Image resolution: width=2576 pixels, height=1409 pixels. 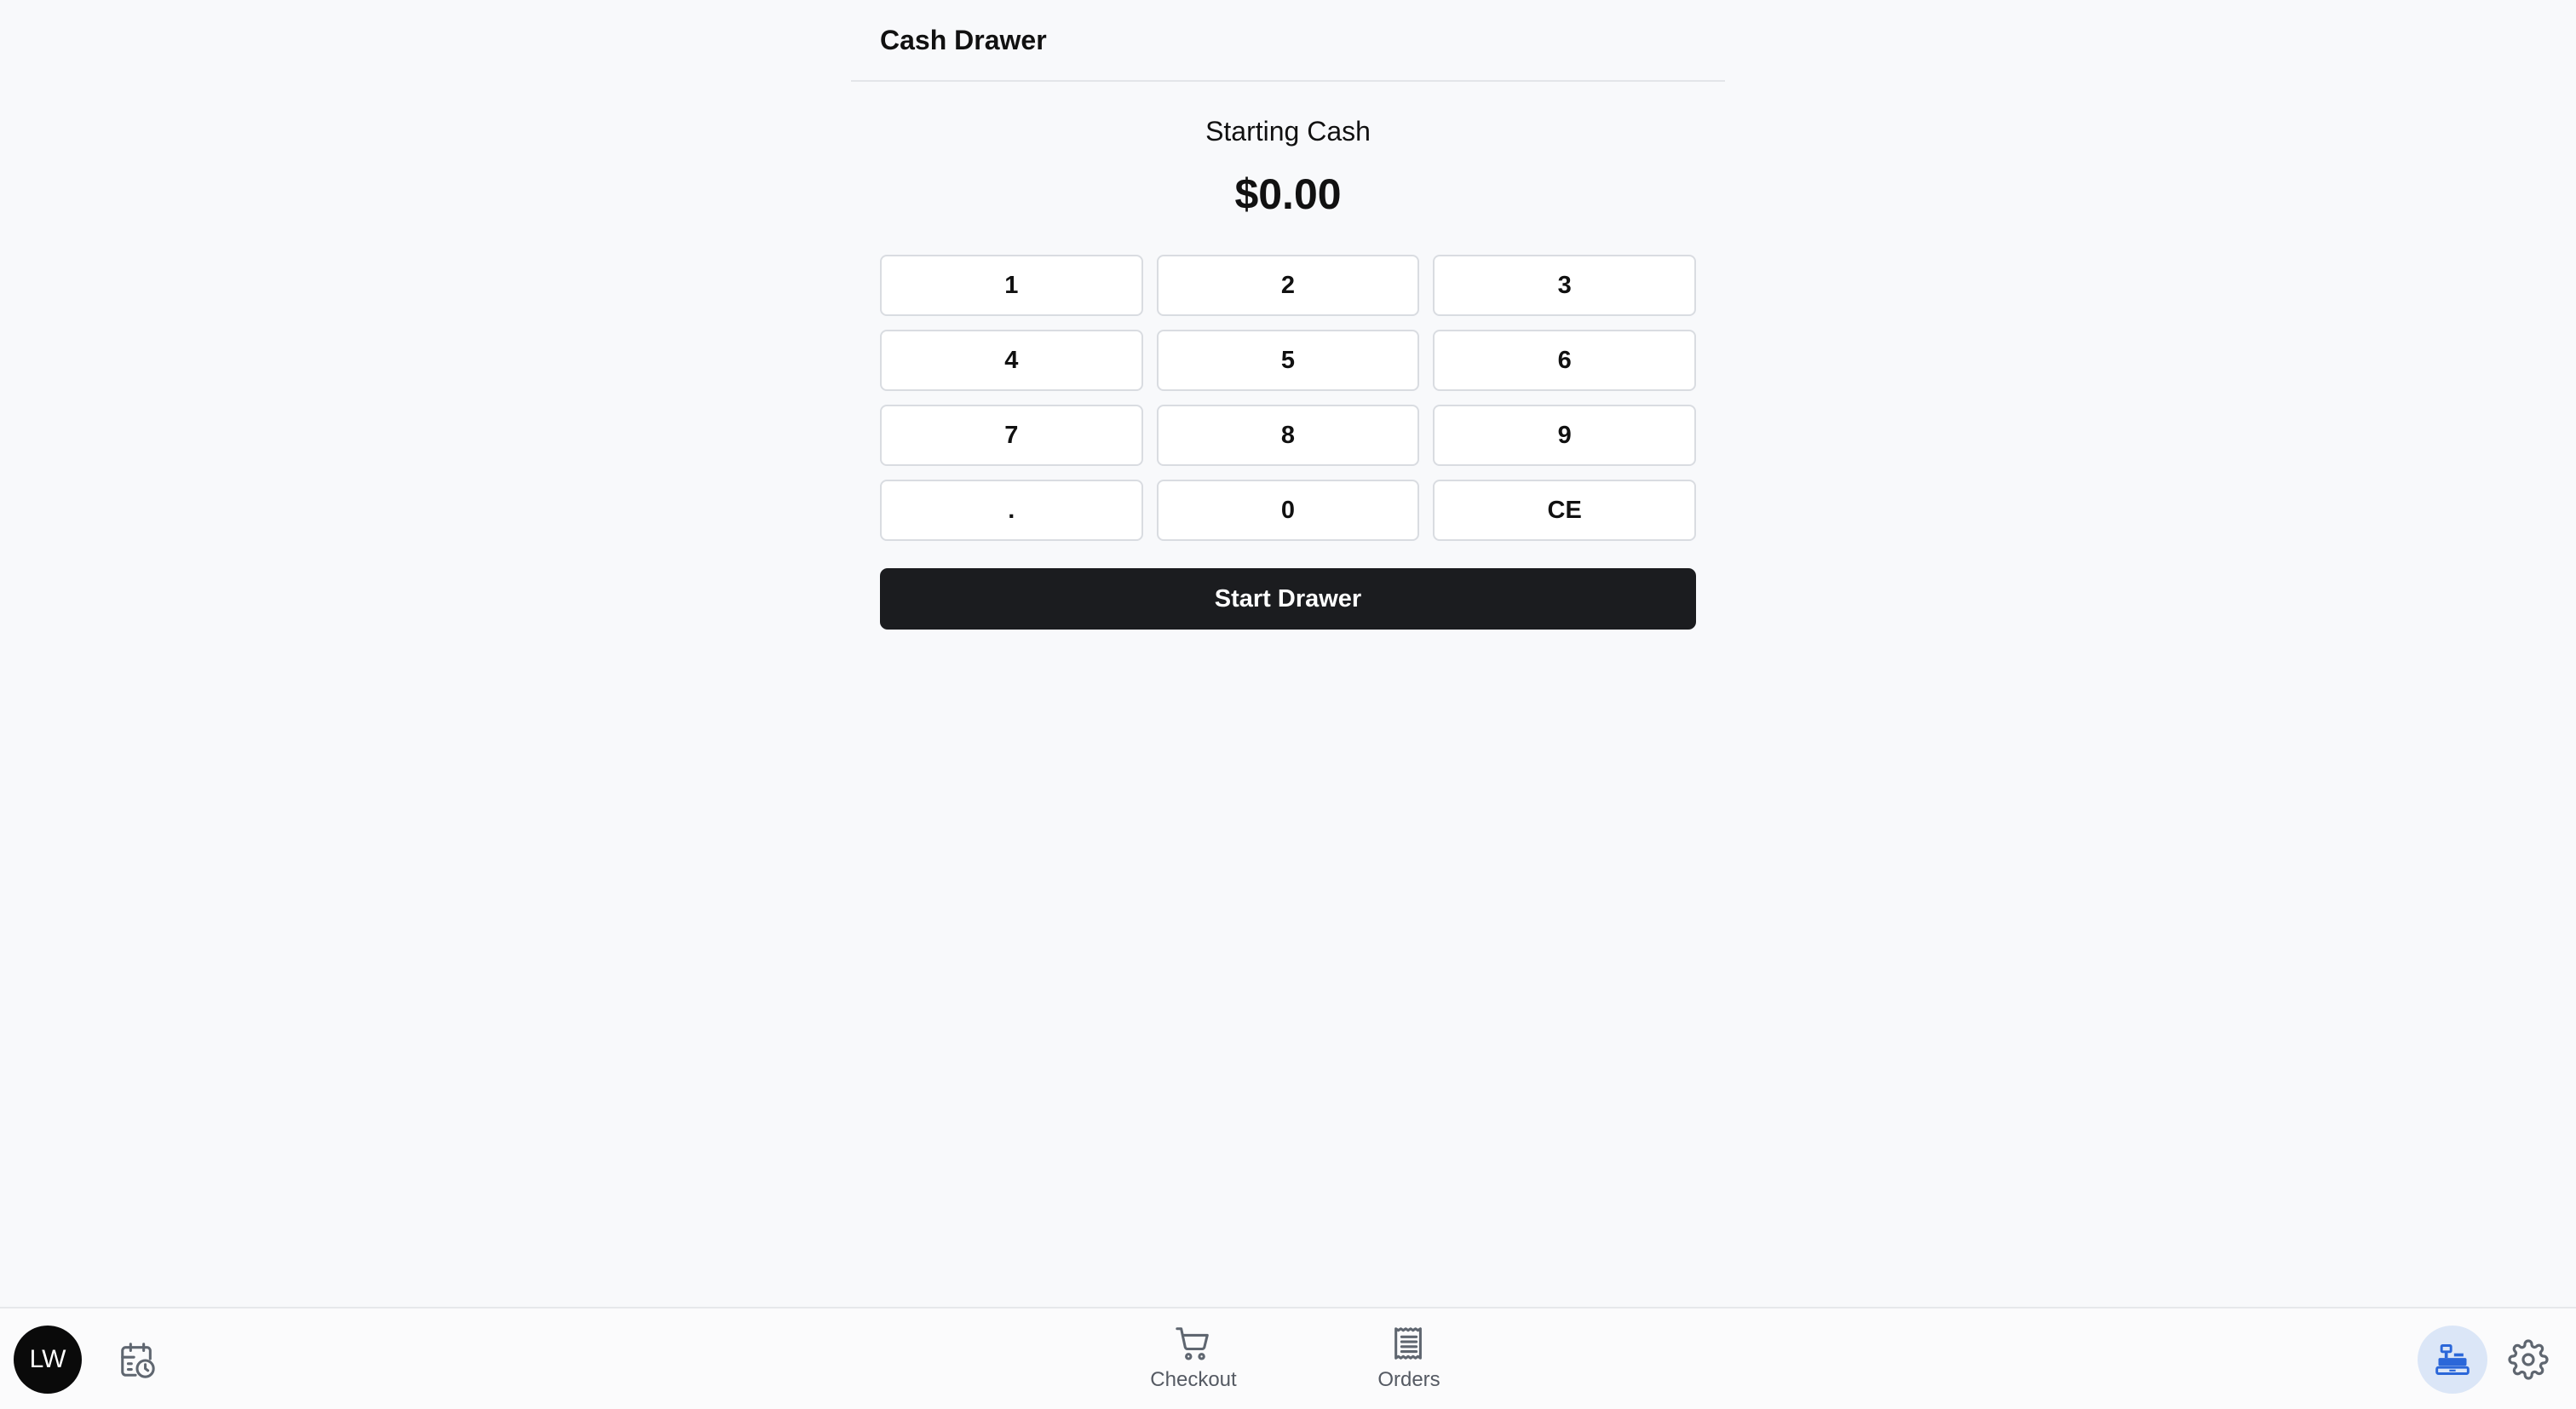 I want to click on key-4: 4, so click(x=1012, y=360).